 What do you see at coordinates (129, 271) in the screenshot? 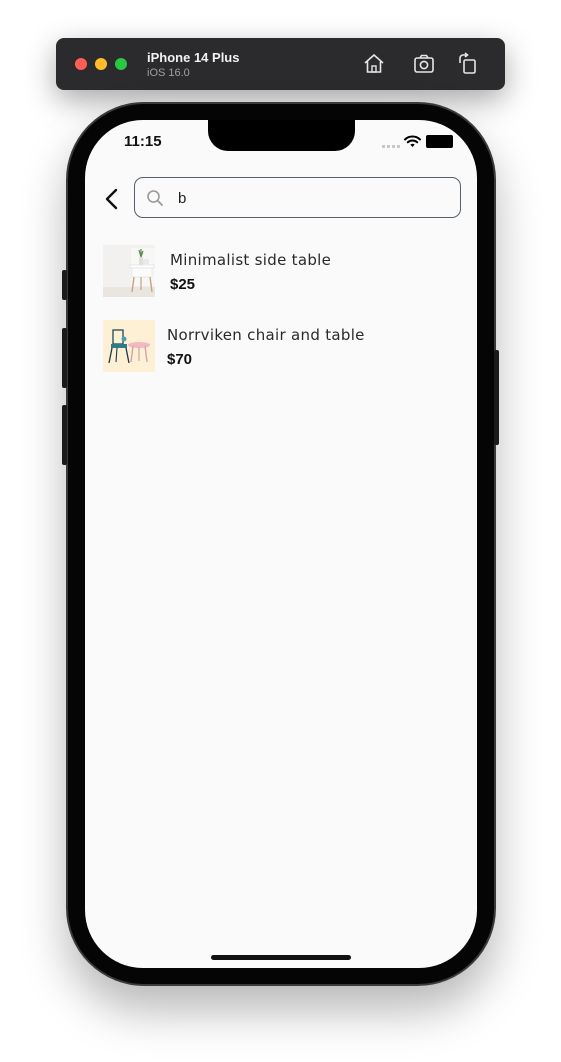
I see `side-table-thumbnail` at bounding box center [129, 271].